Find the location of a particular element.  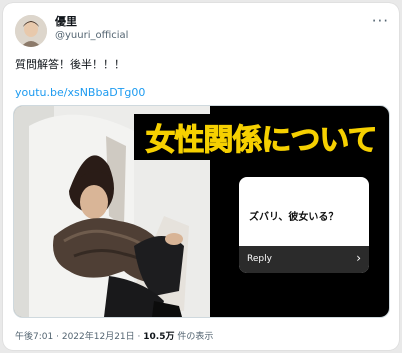

question-box: ズバリ、彼女いる？ Reply › is located at coordinates (304, 225).